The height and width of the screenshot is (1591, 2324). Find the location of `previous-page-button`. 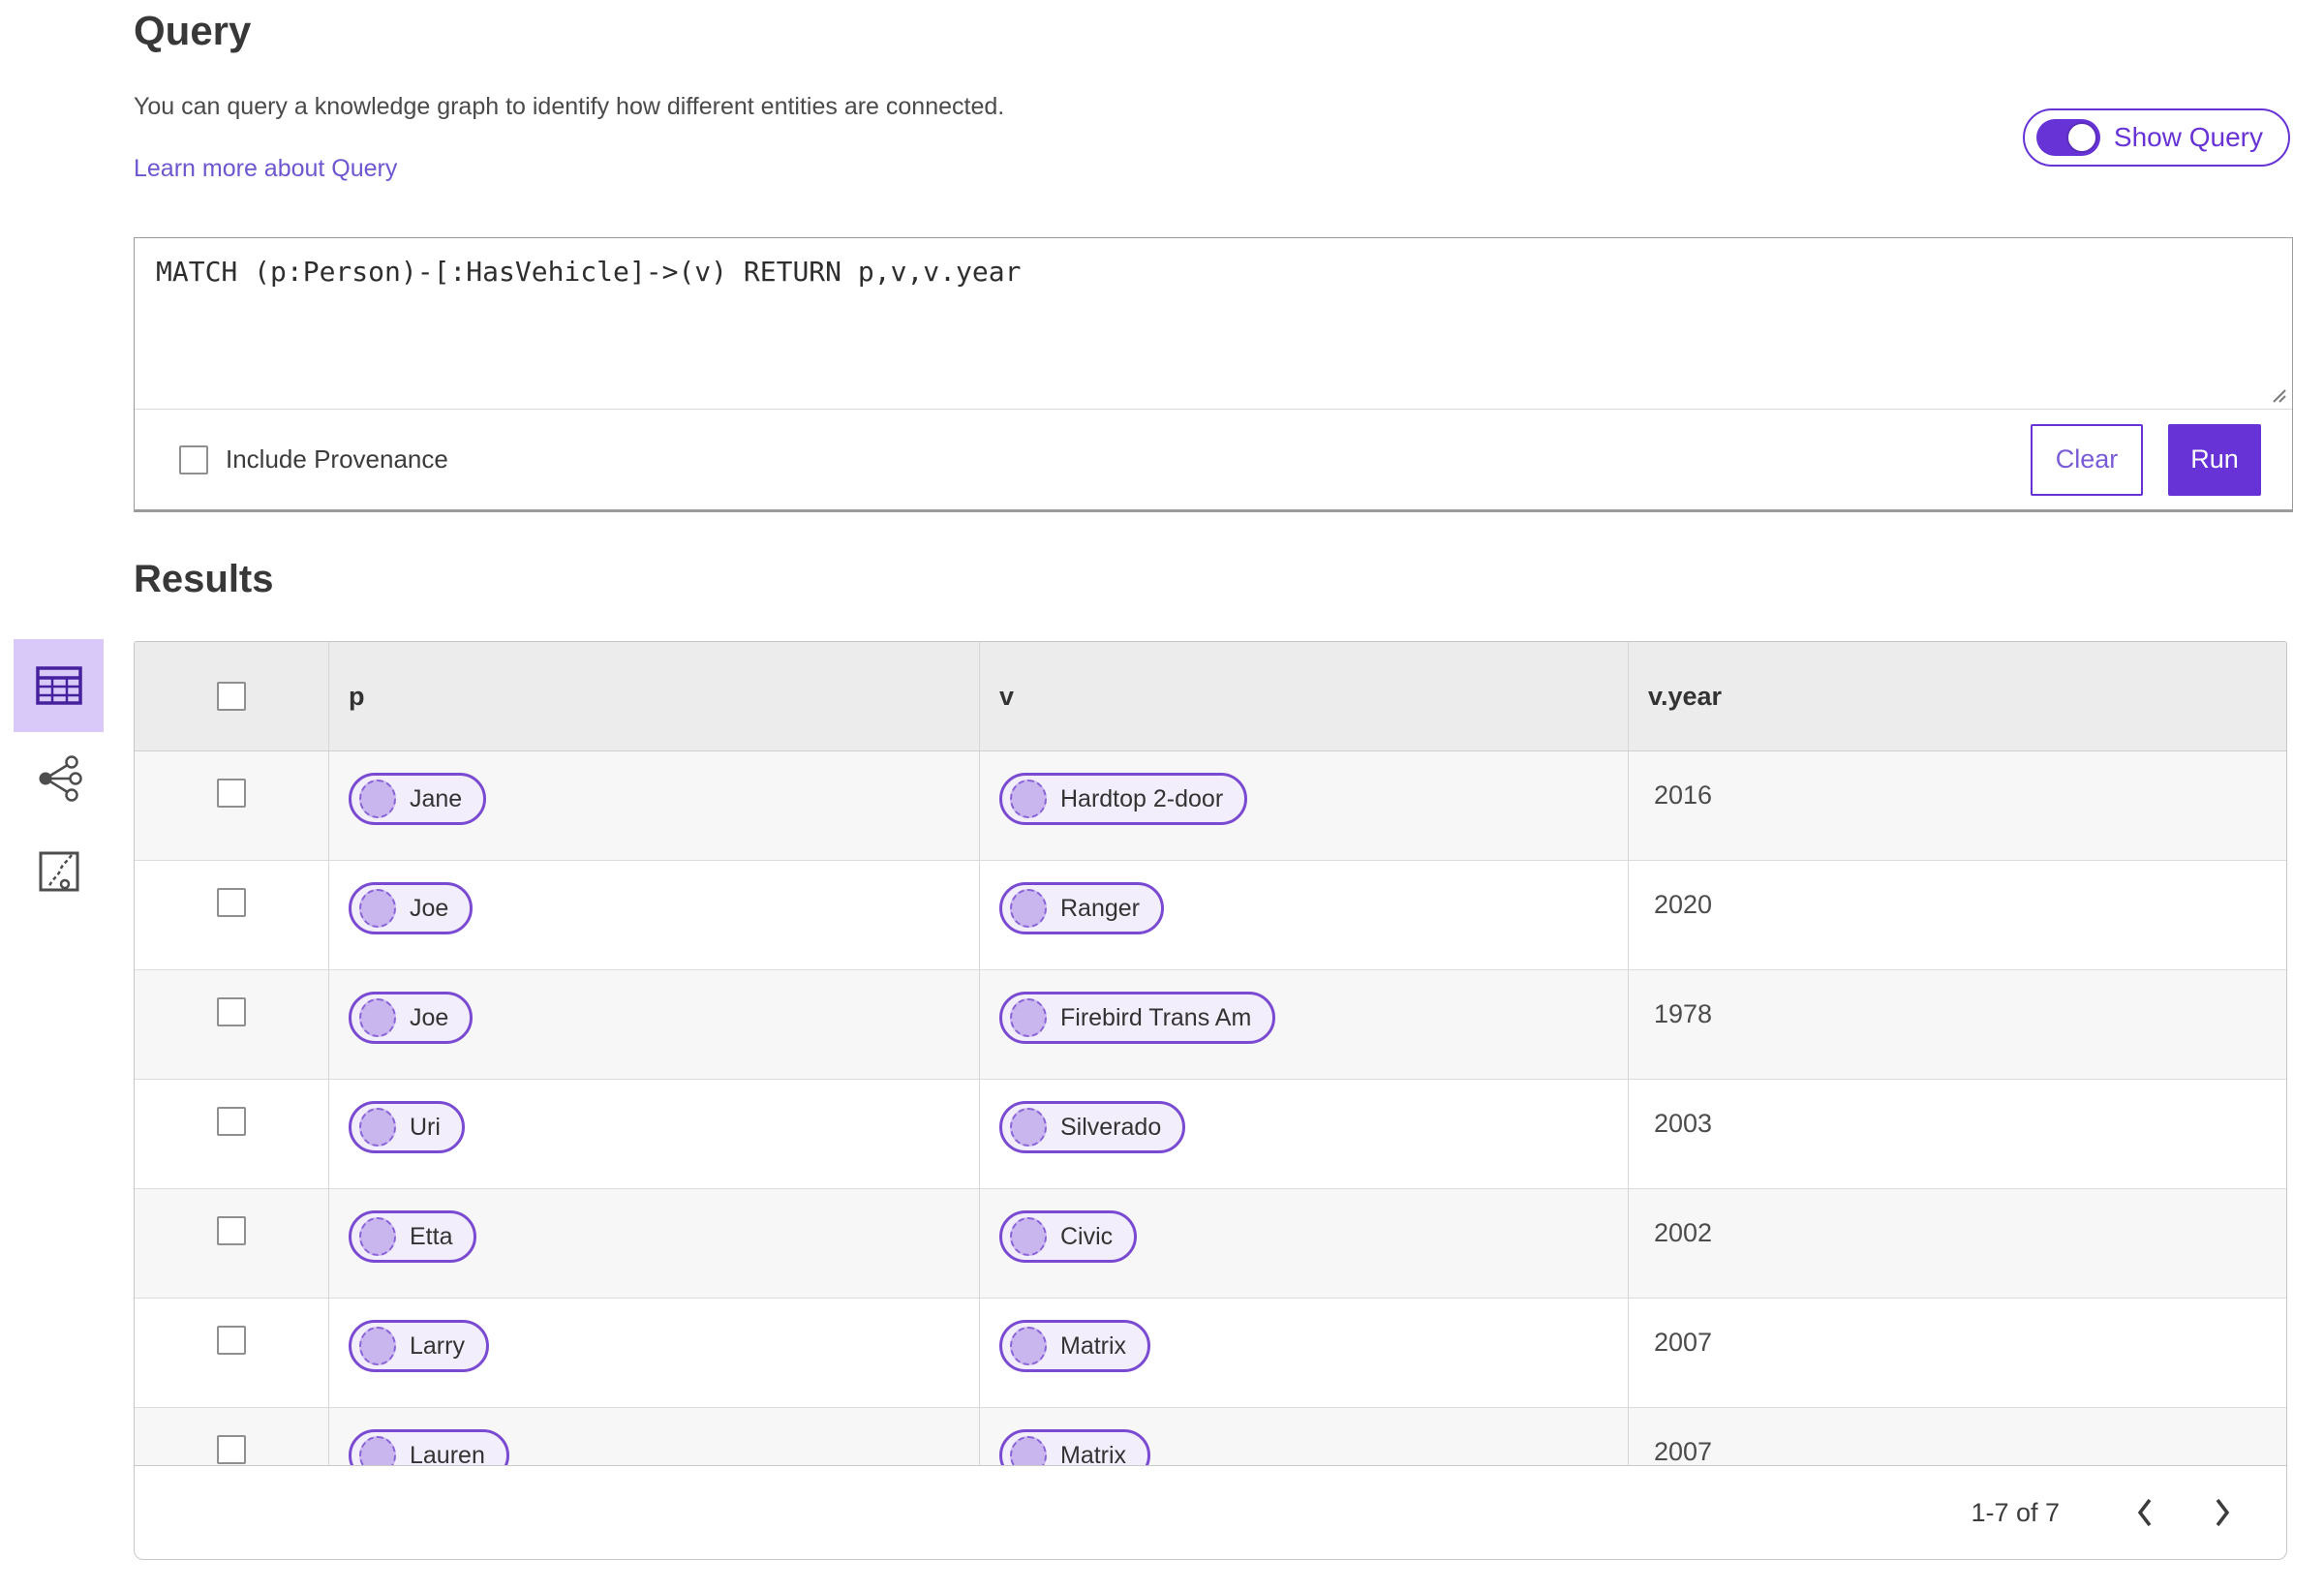

previous-page-button is located at coordinates (2145, 1512).